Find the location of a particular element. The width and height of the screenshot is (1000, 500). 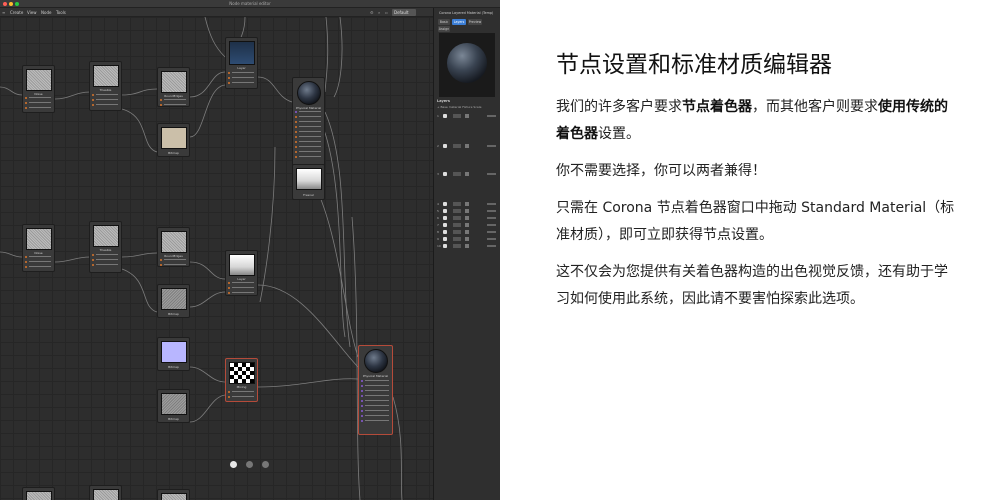

lock-icon: ▫ is located at coordinates (386, 12).